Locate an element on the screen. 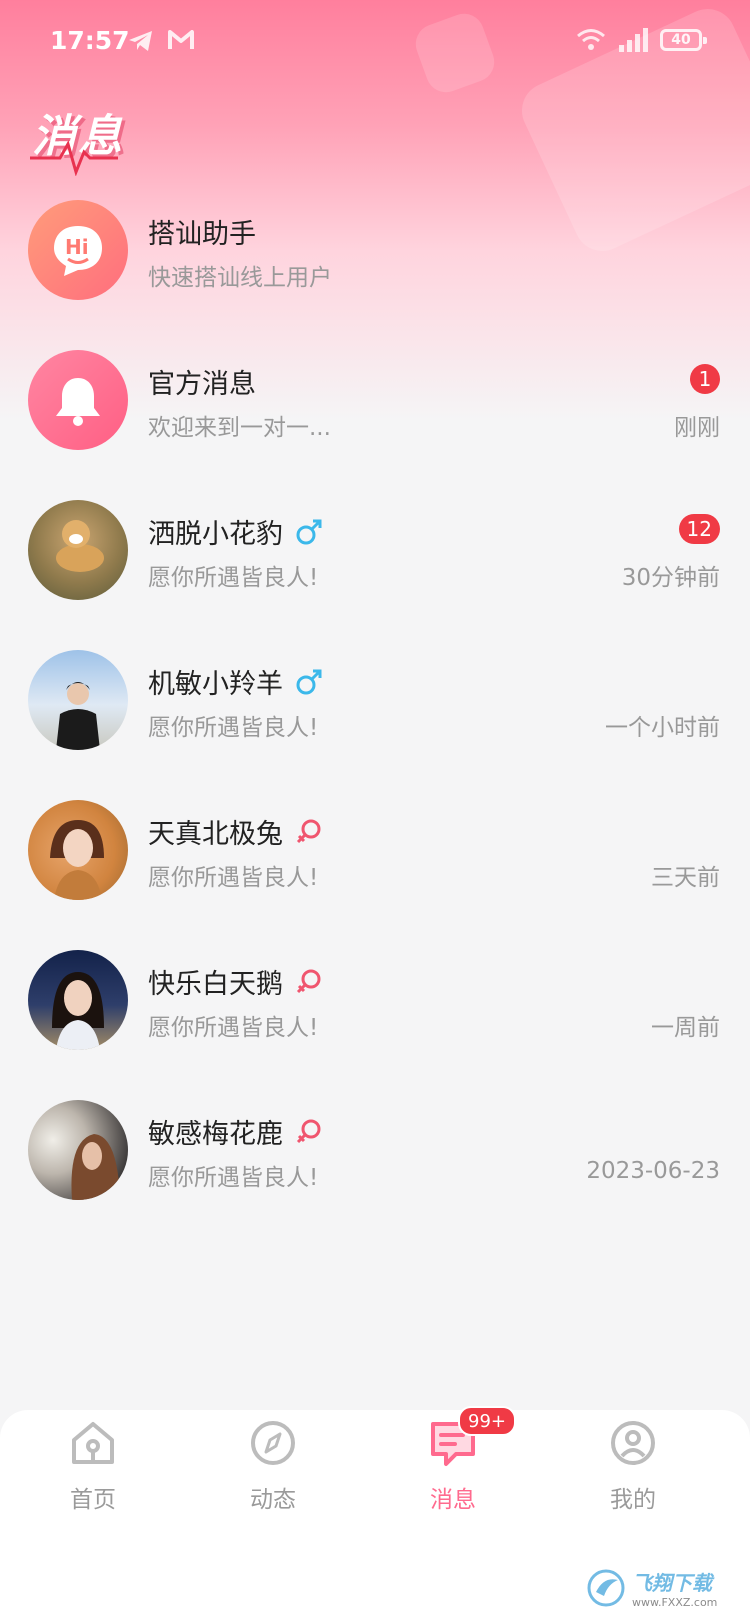 The image size is (750, 1624). tab-profile: 我的 is located at coordinates (633, 1476).